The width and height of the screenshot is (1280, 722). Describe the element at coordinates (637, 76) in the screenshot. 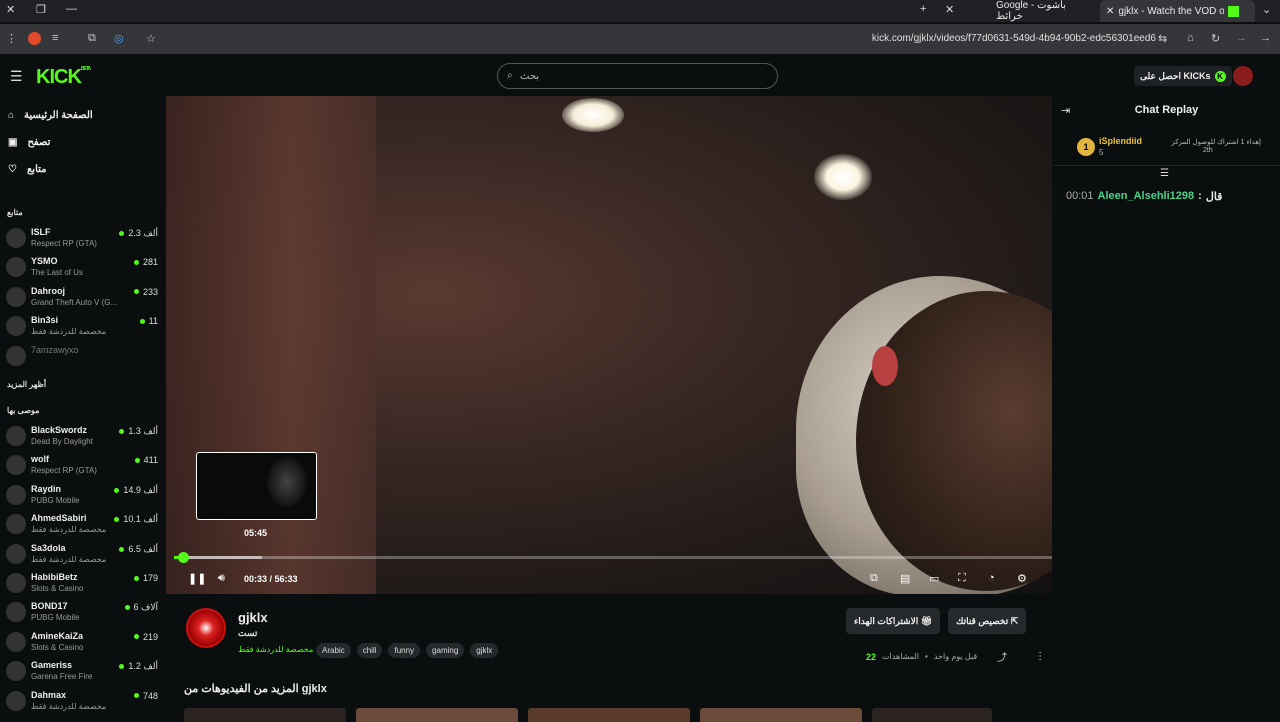

I see `search-input: ⌕ بحث` at that location.